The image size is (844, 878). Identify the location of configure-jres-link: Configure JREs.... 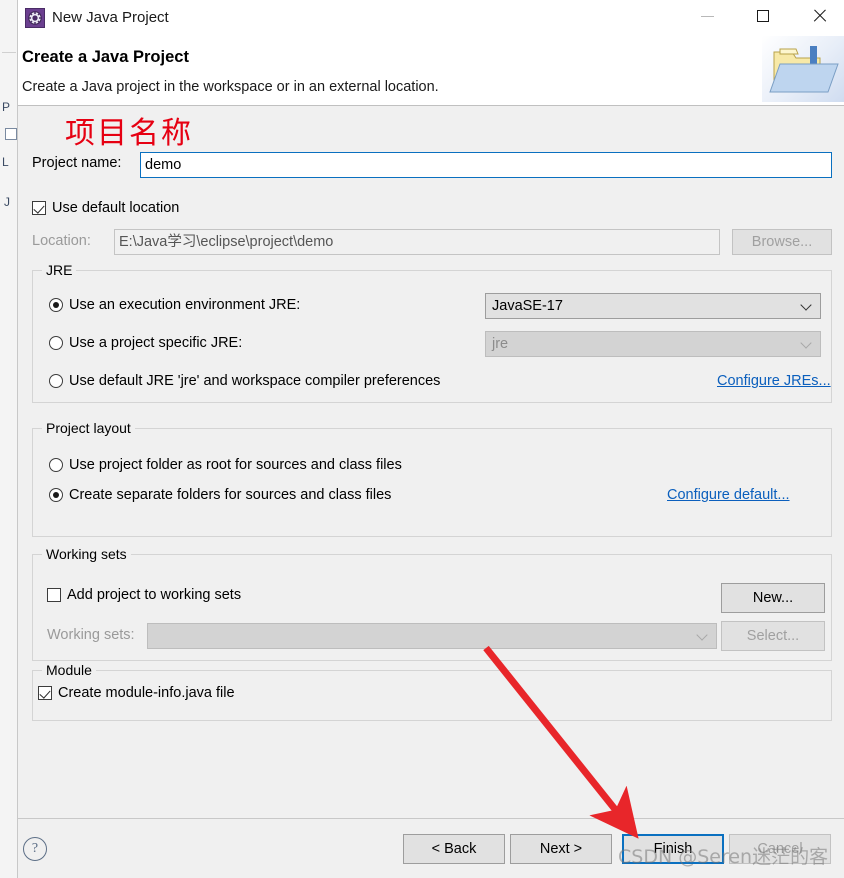
(774, 381).